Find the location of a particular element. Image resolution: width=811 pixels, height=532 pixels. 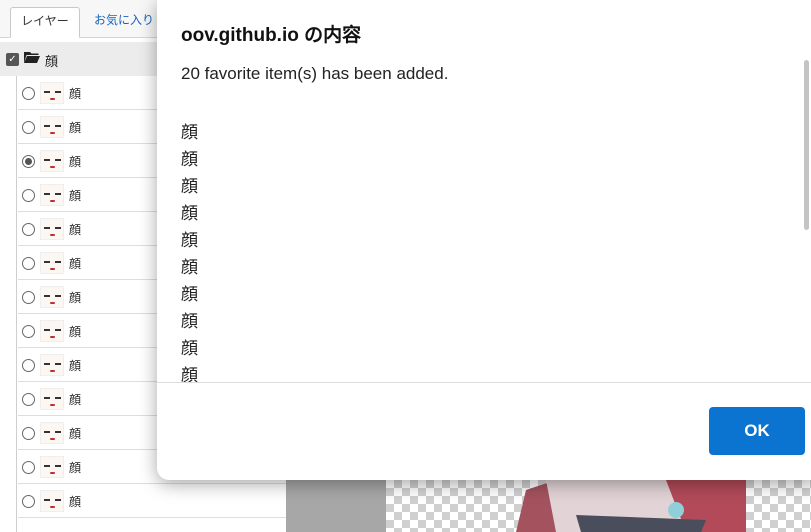

scrollbar-thumb is located at coordinates (806, 145).